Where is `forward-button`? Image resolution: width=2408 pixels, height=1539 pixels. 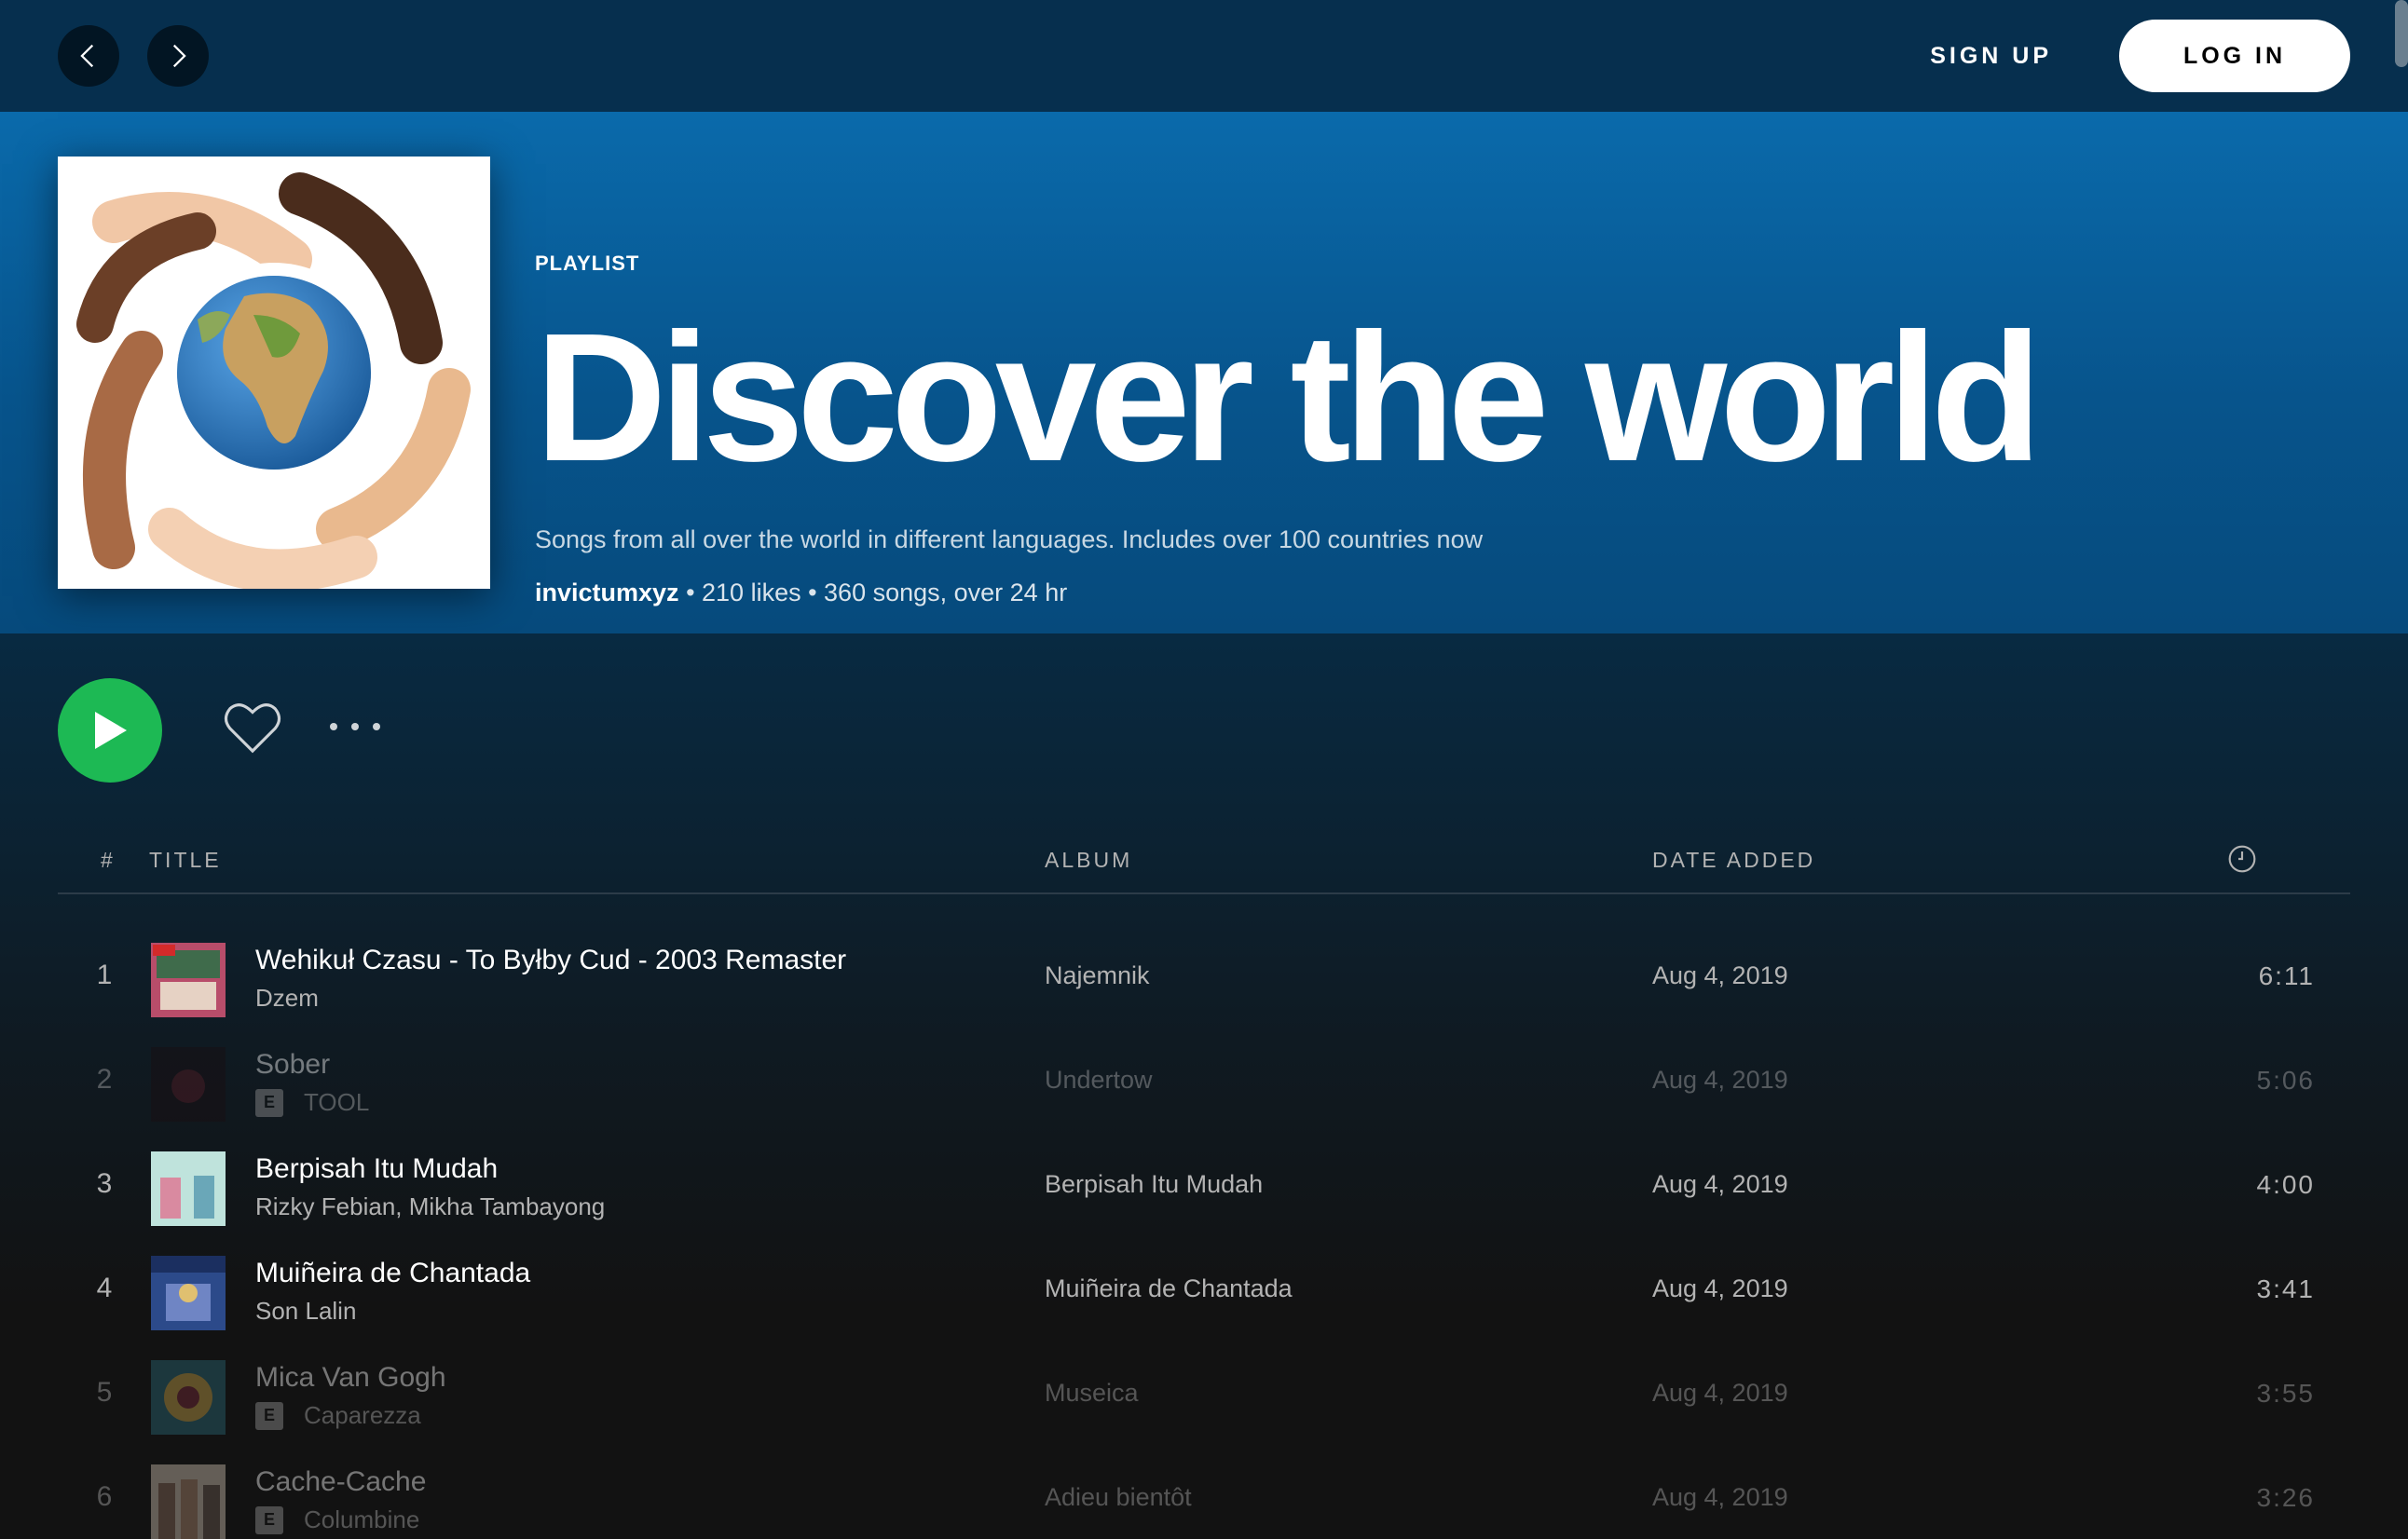 forward-button is located at coordinates (178, 56).